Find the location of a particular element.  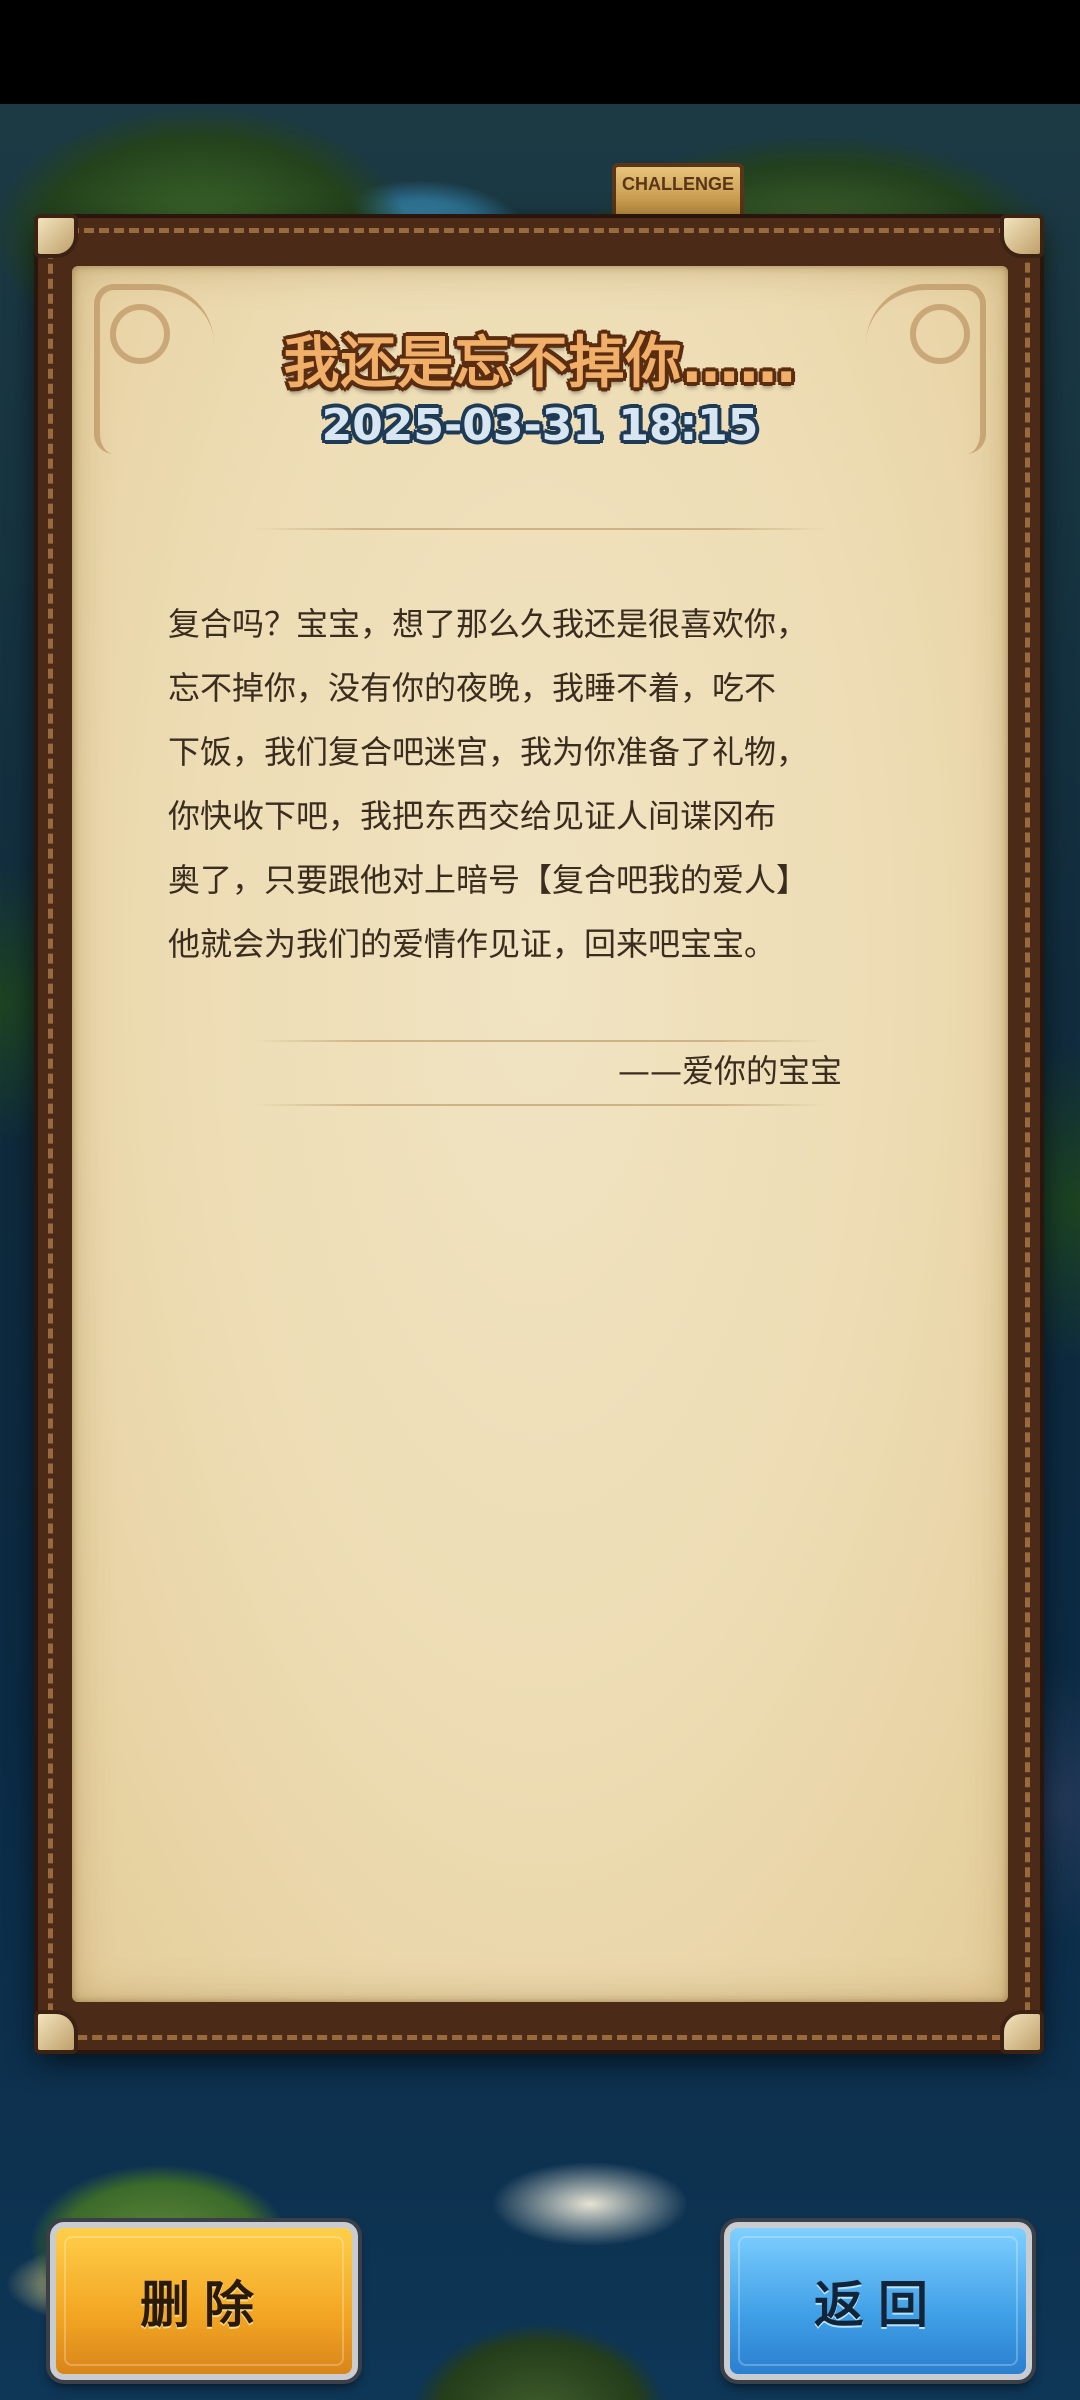

letter-line: 忘不掉你，没有你的夜晚，我睡不着，吃不 is located at coordinates (472, 688).